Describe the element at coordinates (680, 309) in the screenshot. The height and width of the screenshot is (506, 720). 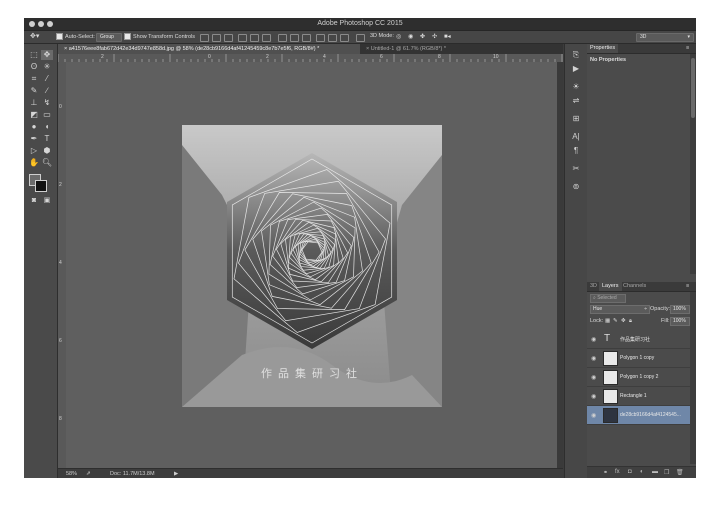
I see `opacity-input: 100%` at that location.